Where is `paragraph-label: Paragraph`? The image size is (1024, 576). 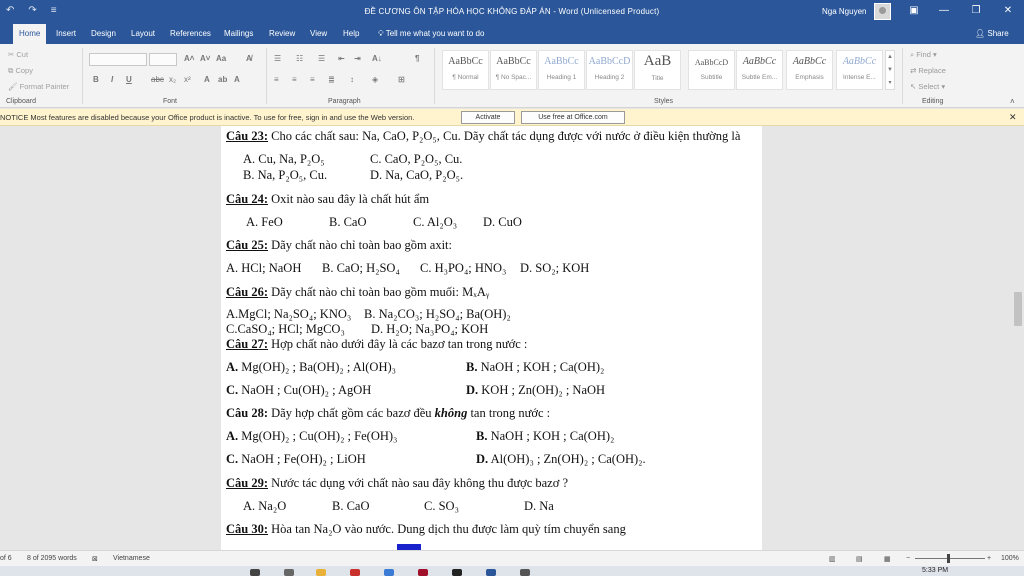
paragraph-label: Paragraph is located at coordinates (344, 101).